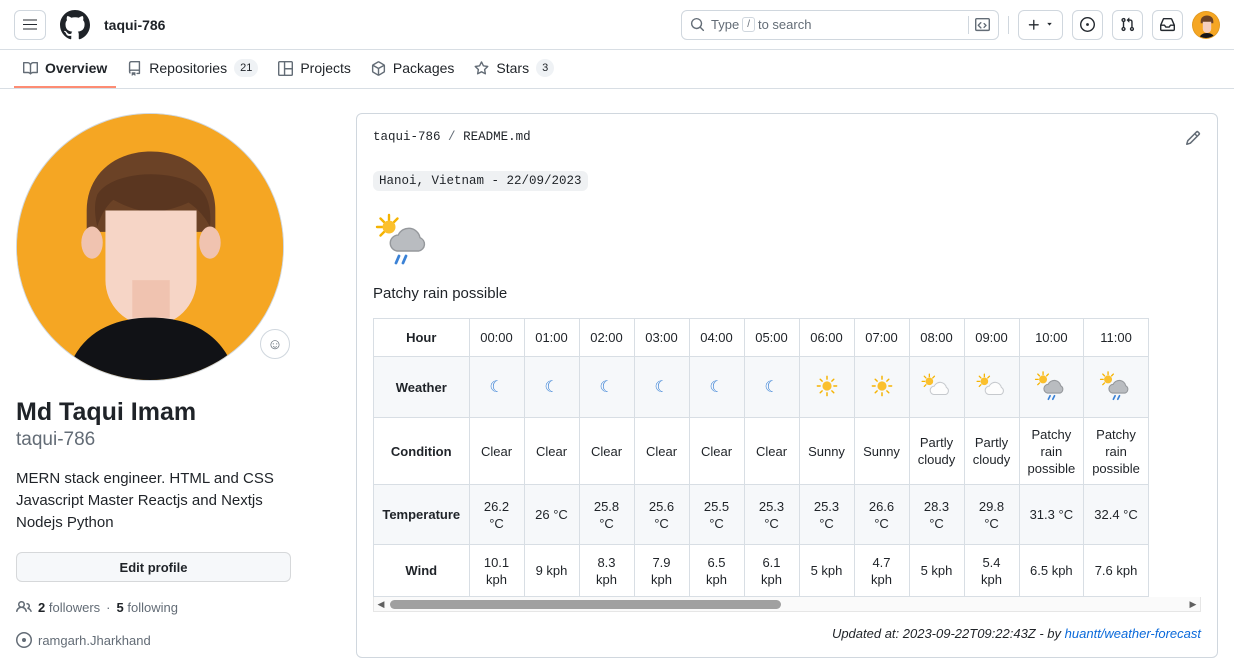 This screenshot has width=1234, height=667. I want to click on tab-stars: Stars 3, so click(514, 69).